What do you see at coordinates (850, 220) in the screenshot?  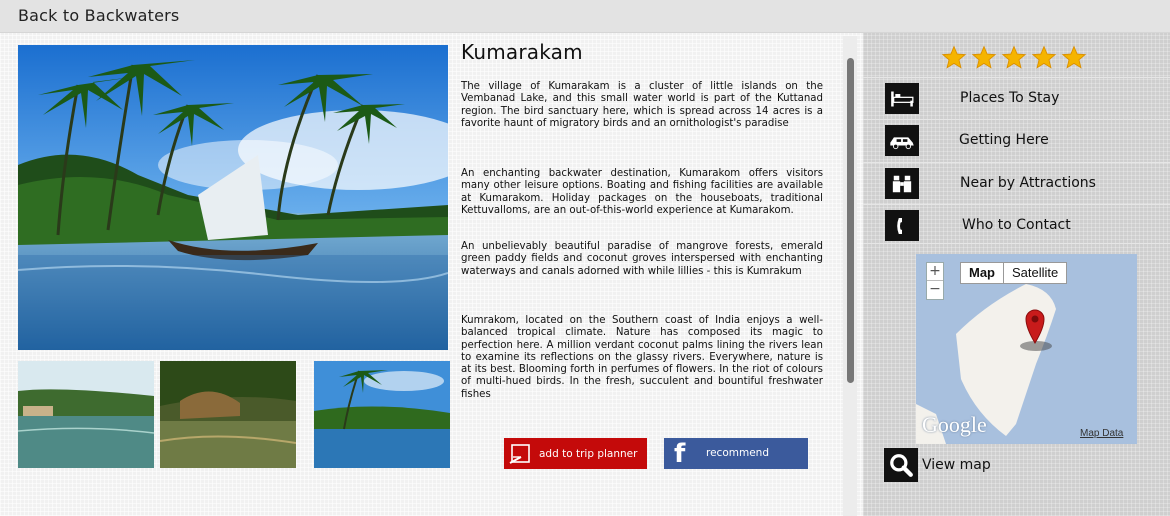 I see `scrollbar-thumb` at bounding box center [850, 220].